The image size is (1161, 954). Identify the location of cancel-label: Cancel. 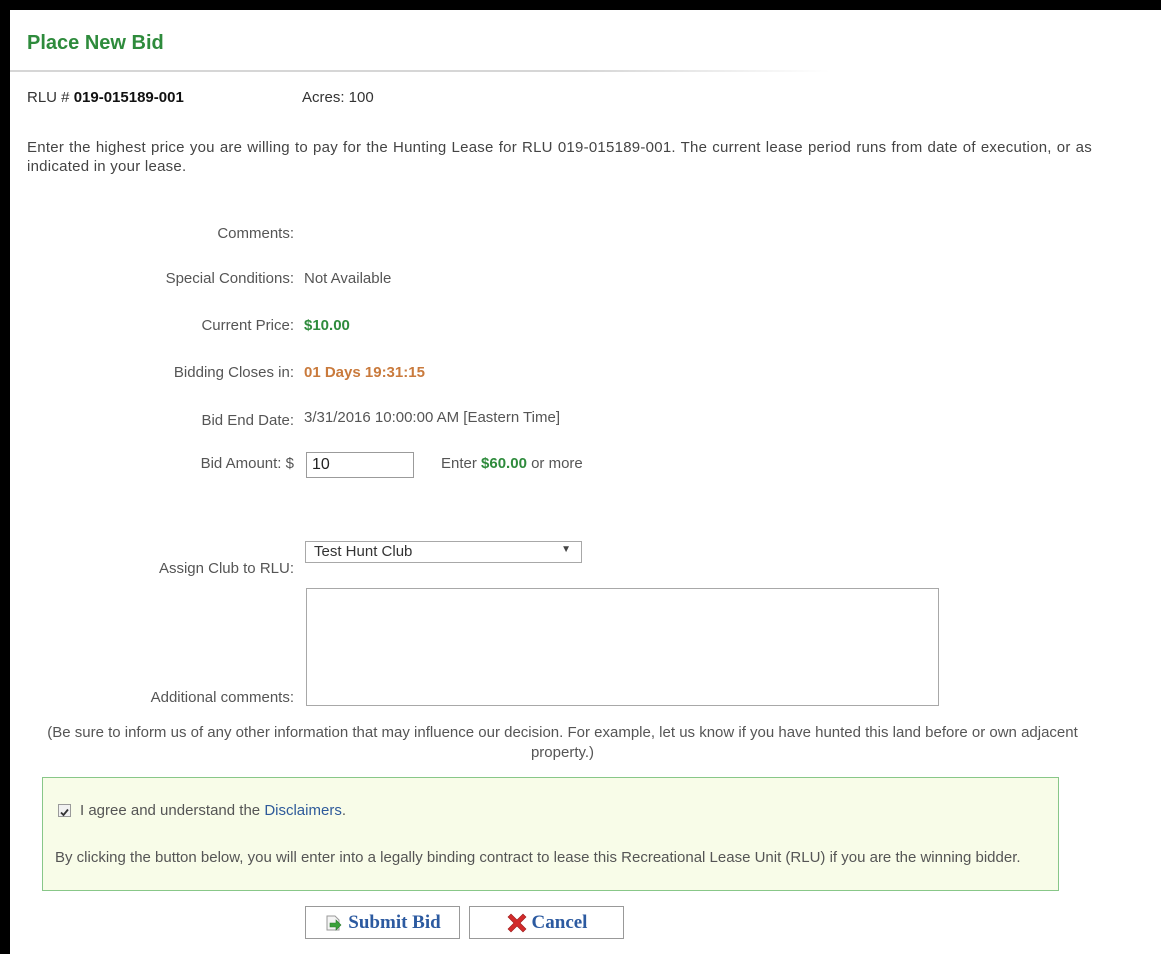
(559, 922).